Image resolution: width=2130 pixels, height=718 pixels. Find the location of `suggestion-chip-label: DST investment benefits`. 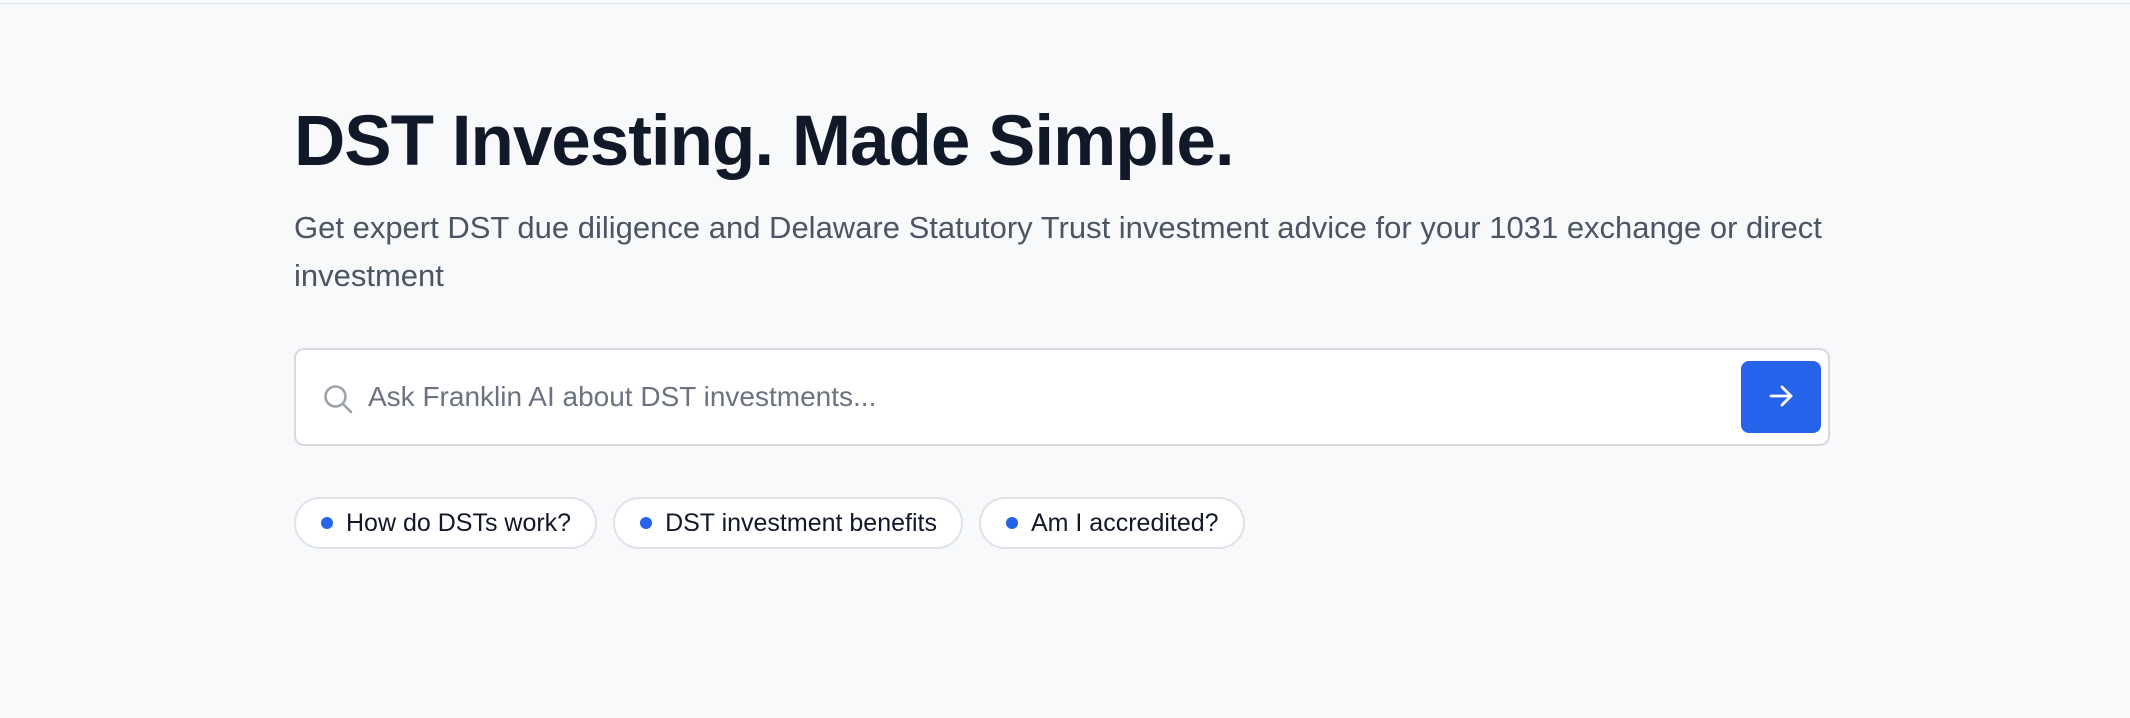

suggestion-chip-label: DST investment benefits is located at coordinates (801, 522).